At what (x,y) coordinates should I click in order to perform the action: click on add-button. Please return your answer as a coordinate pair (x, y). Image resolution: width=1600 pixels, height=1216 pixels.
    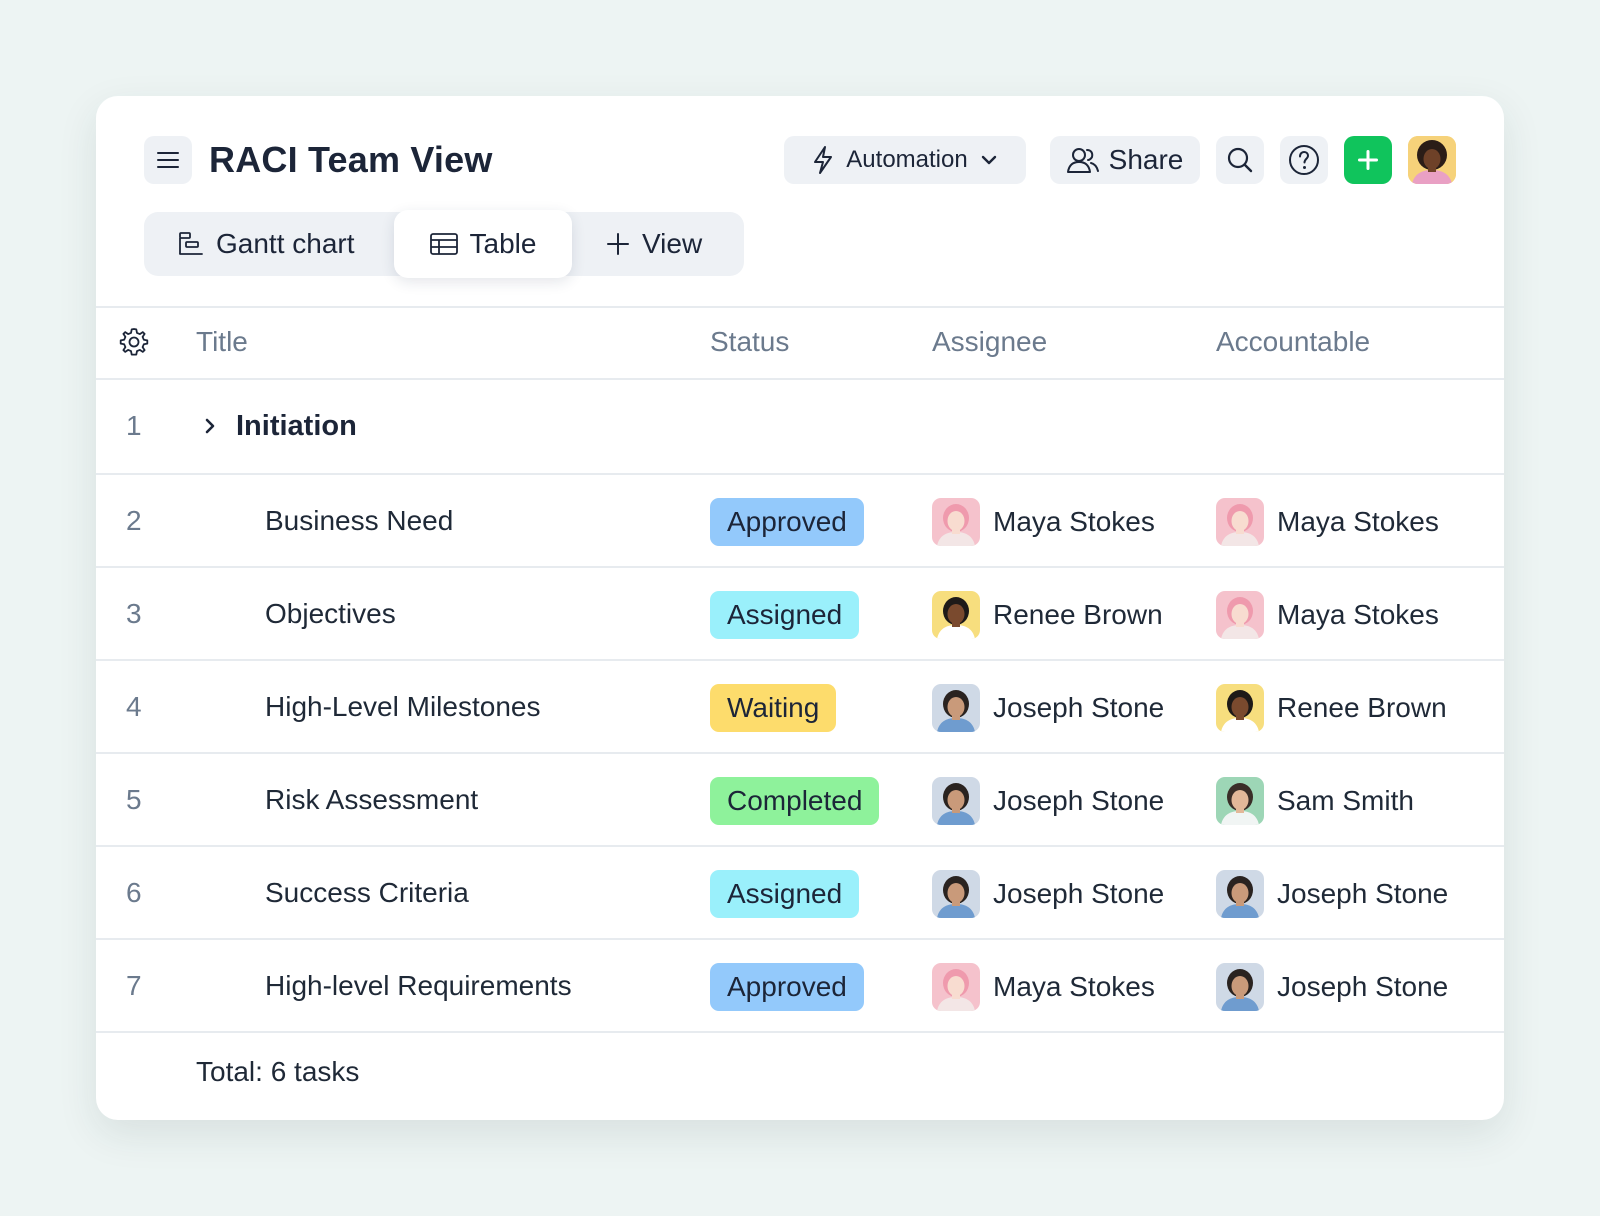
    Looking at the image, I should click on (1368, 160).